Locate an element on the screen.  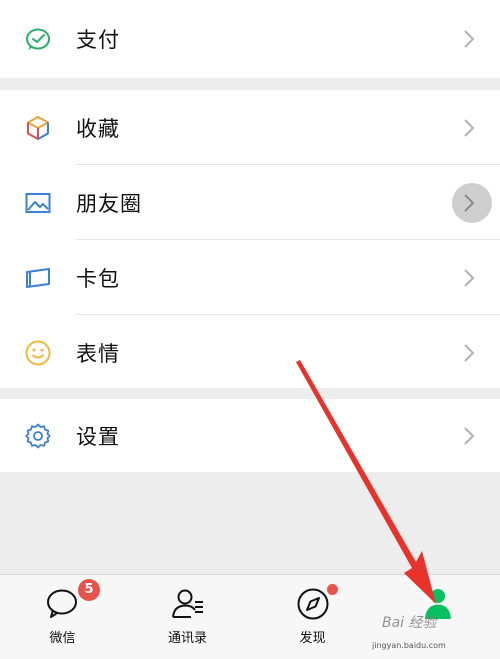
card-icon is located at coordinates (38, 278).